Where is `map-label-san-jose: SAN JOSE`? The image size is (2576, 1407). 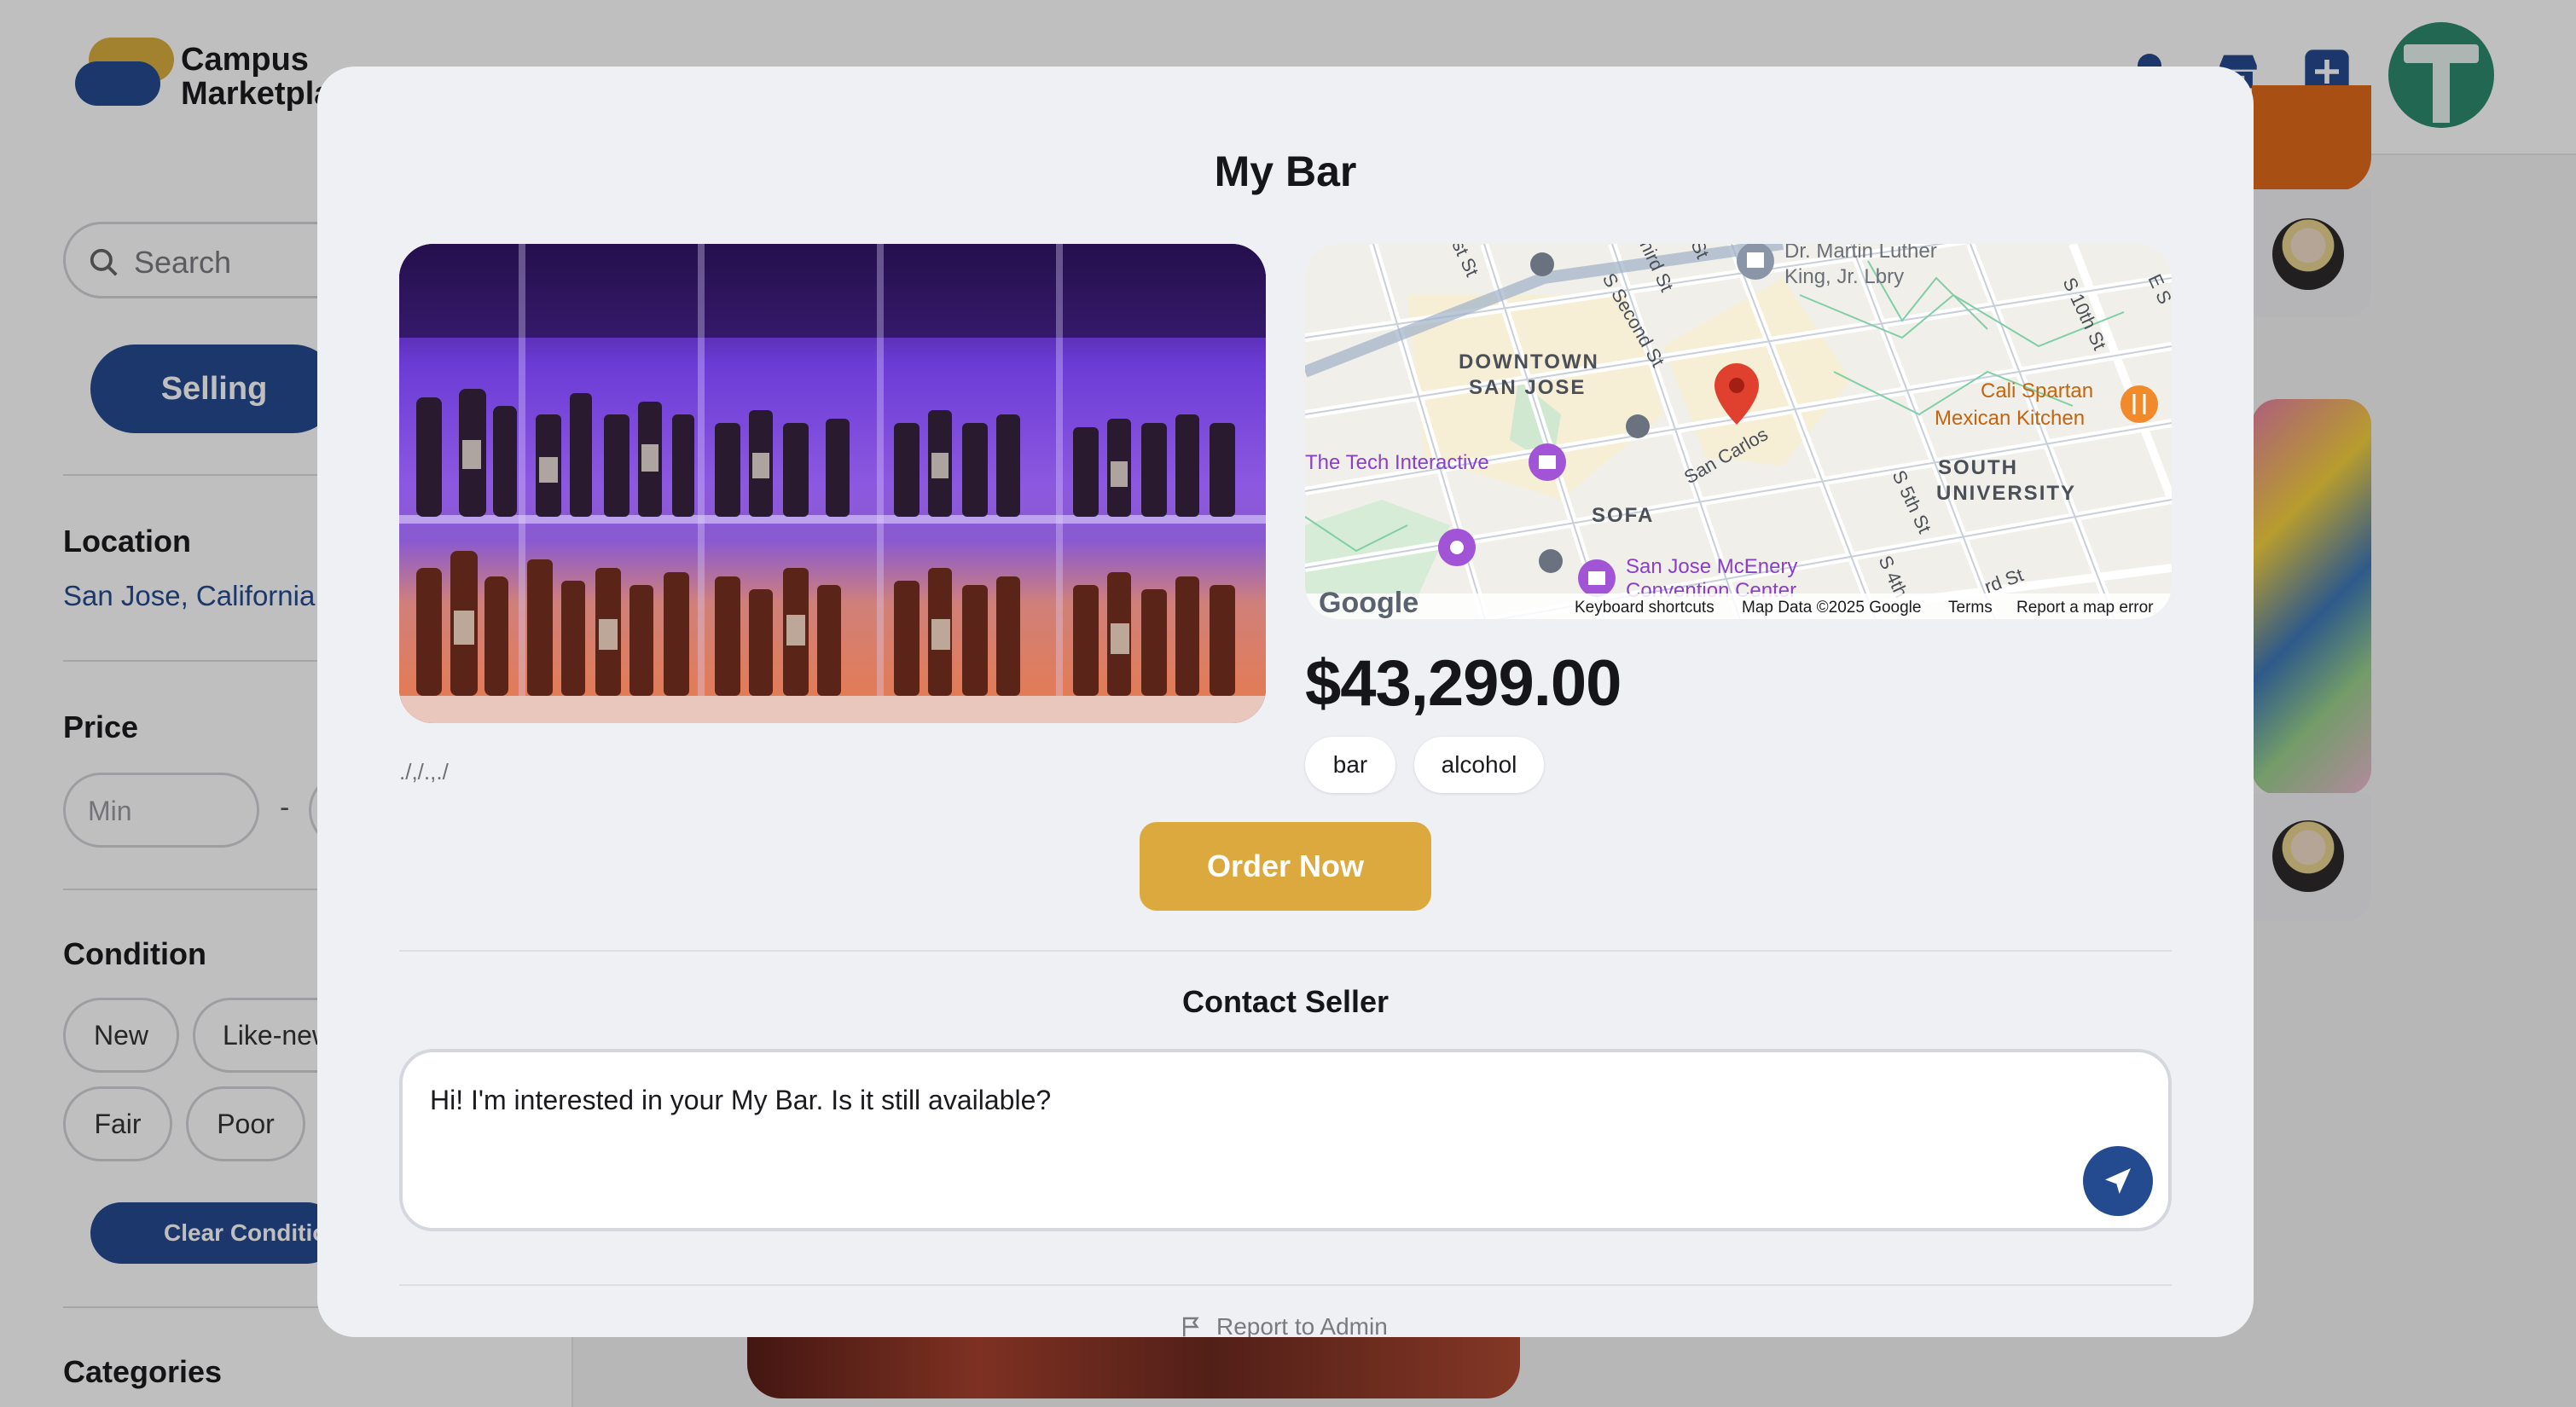
map-label-san-jose: SAN JOSE is located at coordinates (1527, 388).